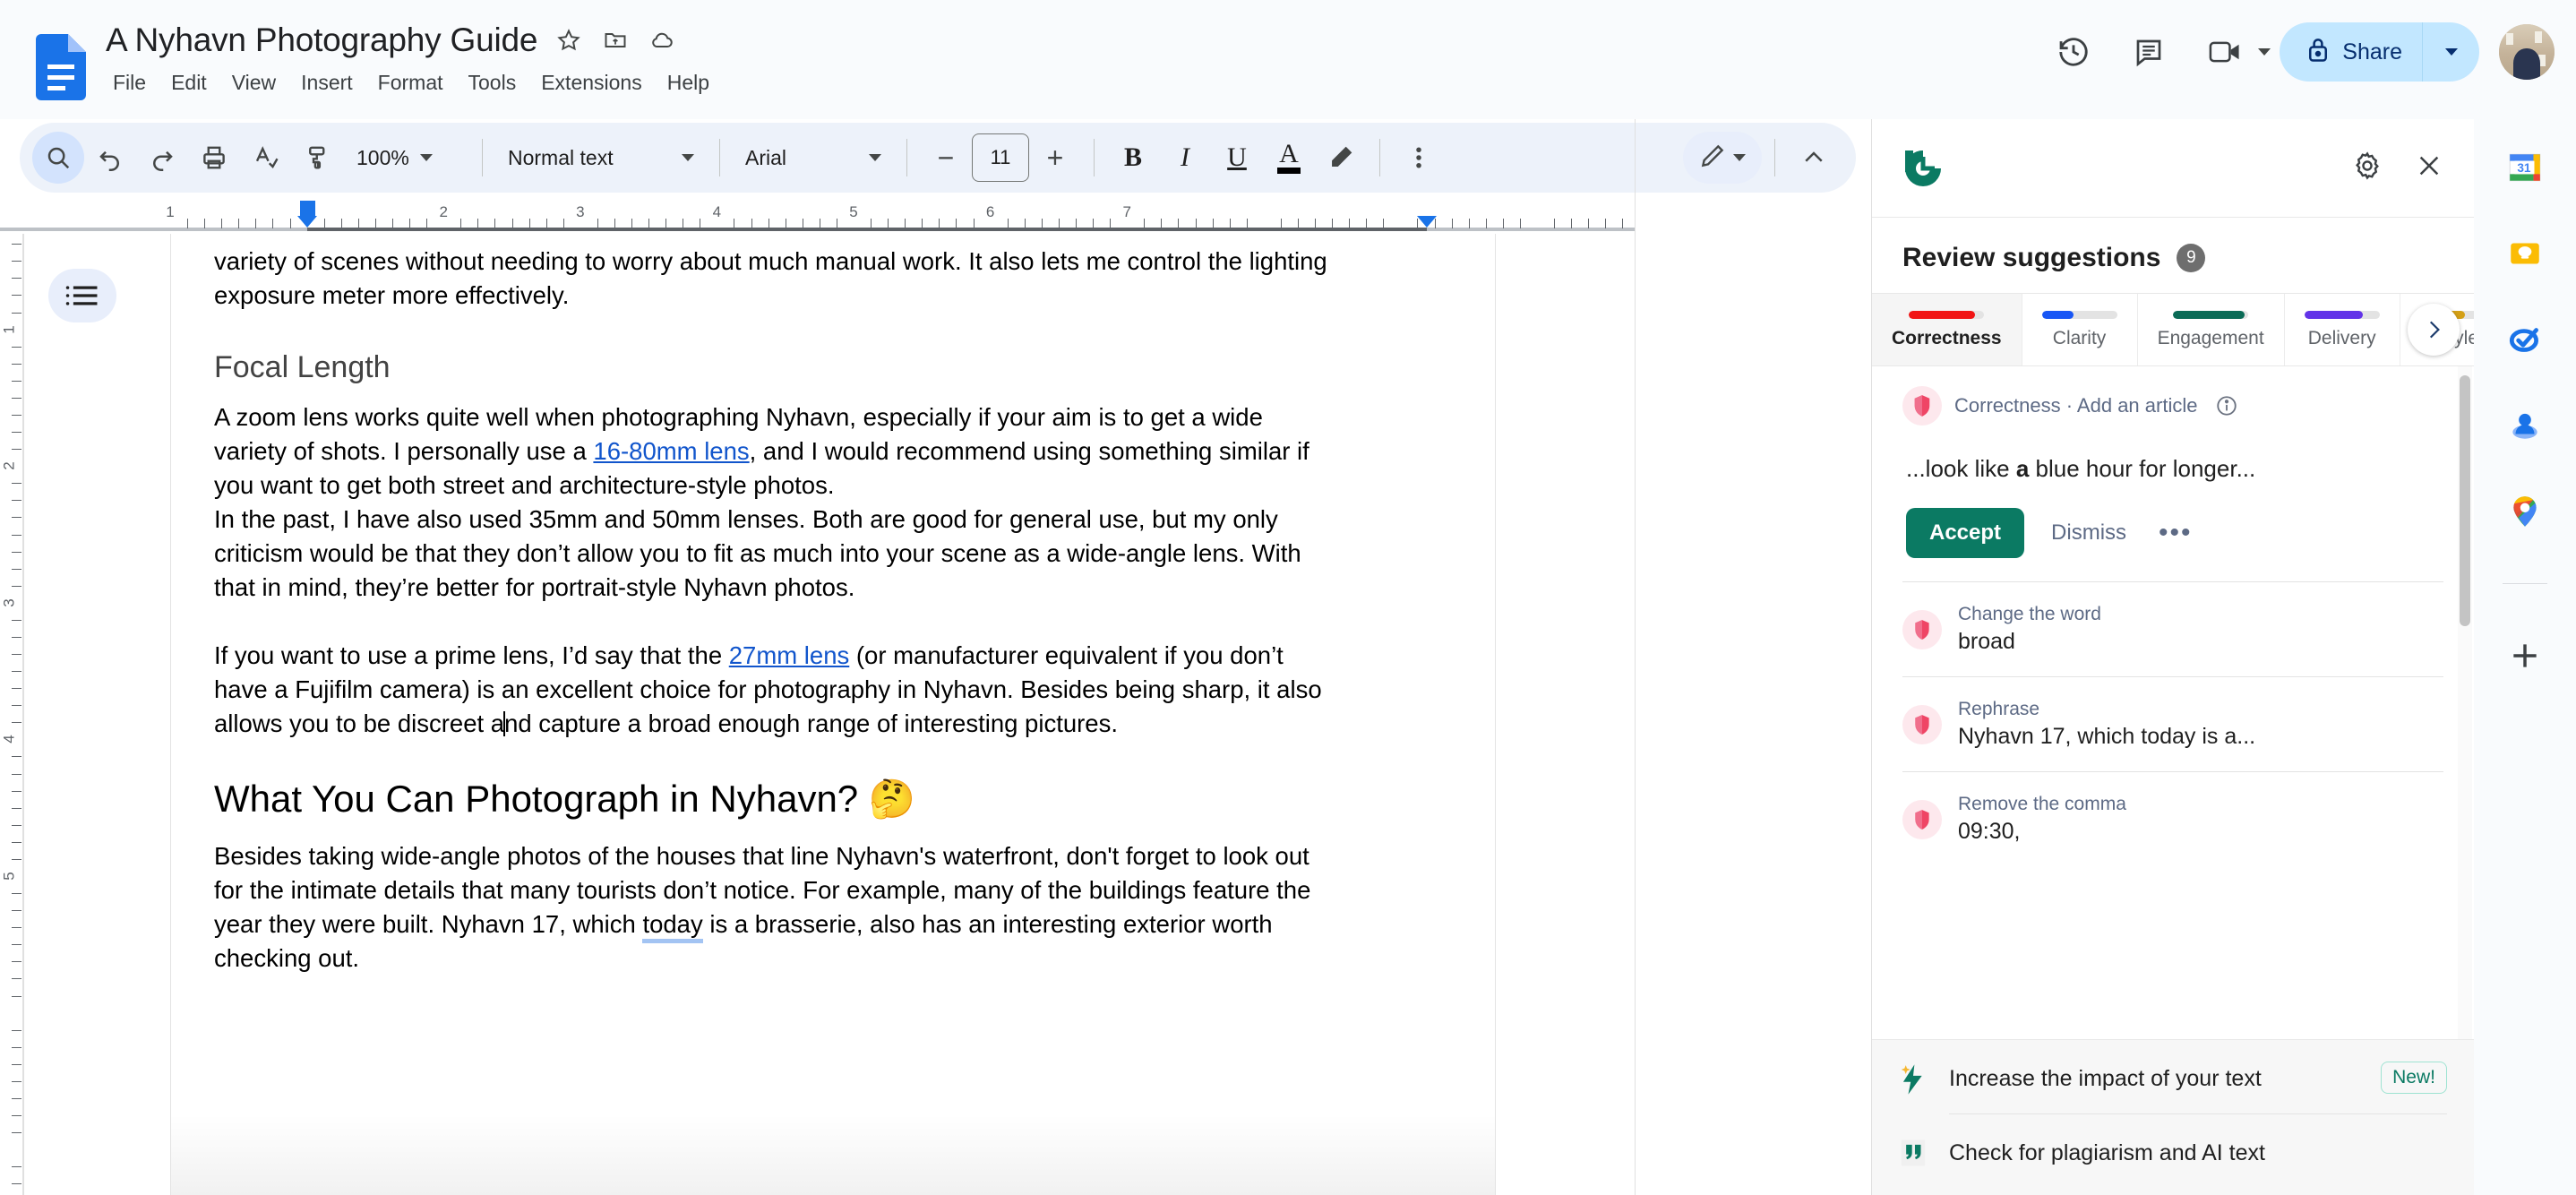  What do you see at coordinates (2351, 52) in the screenshot?
I see `share-button: Share` at bounding box center [2351, 52].